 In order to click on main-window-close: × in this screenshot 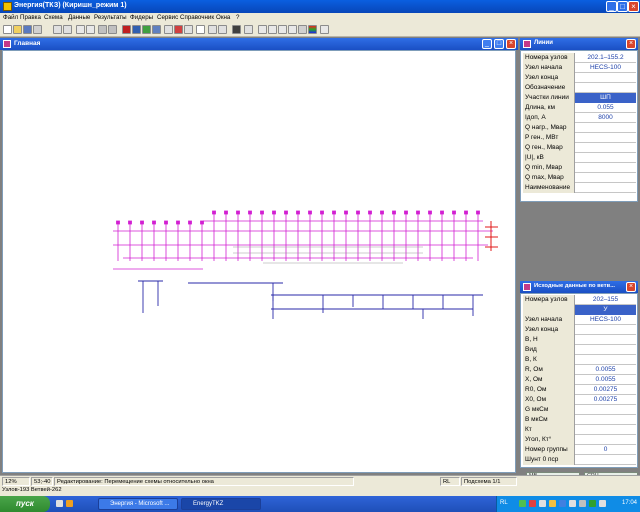, I will do `click(511, 44)`.